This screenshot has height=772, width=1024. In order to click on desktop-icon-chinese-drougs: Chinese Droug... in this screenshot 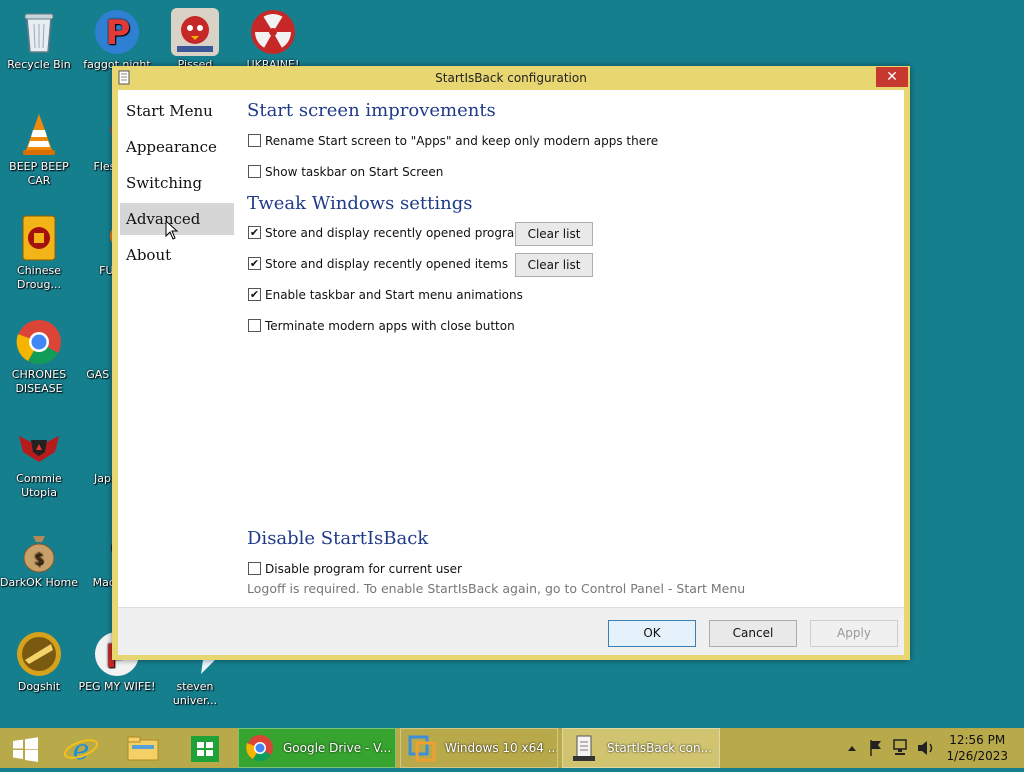, I will do `click(39, 253)`.